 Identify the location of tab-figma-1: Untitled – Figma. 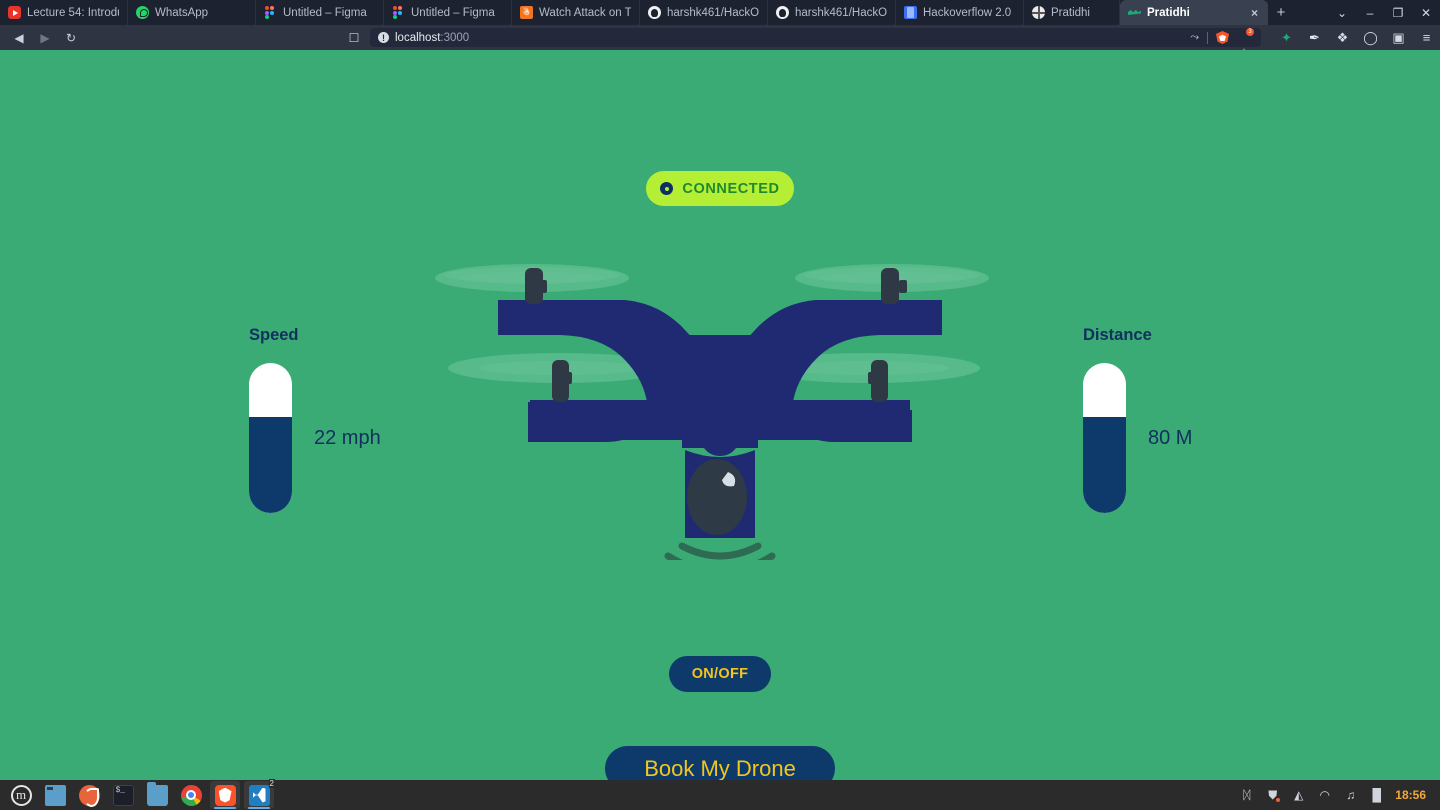
(320, 12).